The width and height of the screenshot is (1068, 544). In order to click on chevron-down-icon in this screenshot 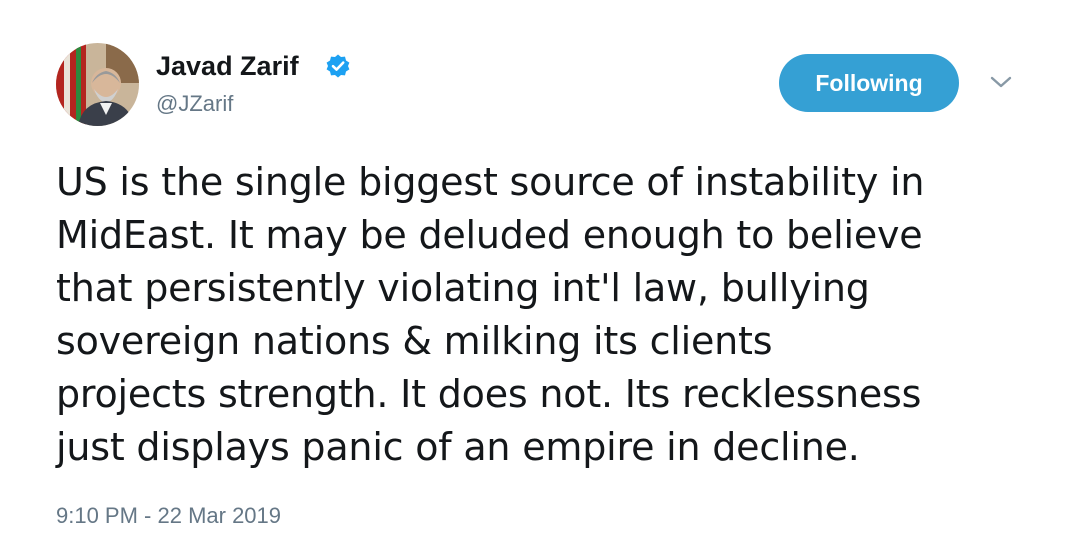, I will do `click(1001, 82)`.